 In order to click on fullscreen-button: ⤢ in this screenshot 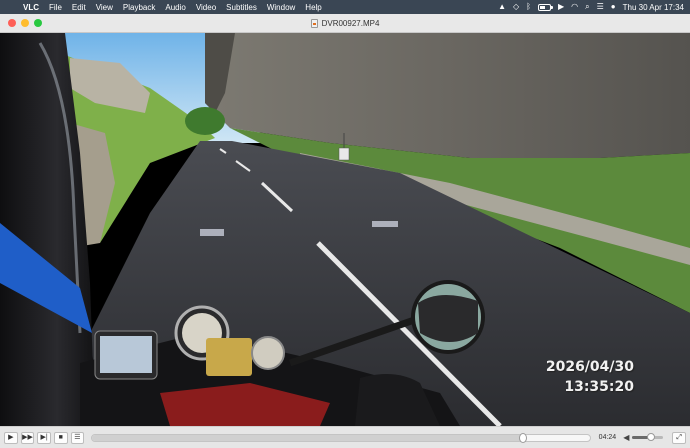, I will do `click(679, 437)`.